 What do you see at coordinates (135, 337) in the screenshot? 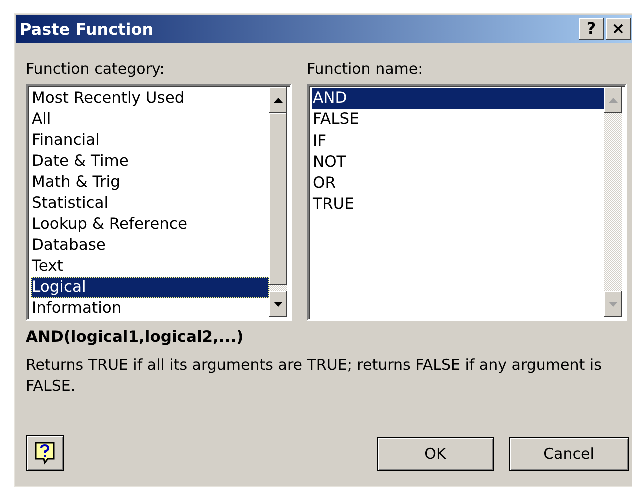
I see `function-syntax: AND(logical1,logical2,...)` at bounding box center [135, 337].